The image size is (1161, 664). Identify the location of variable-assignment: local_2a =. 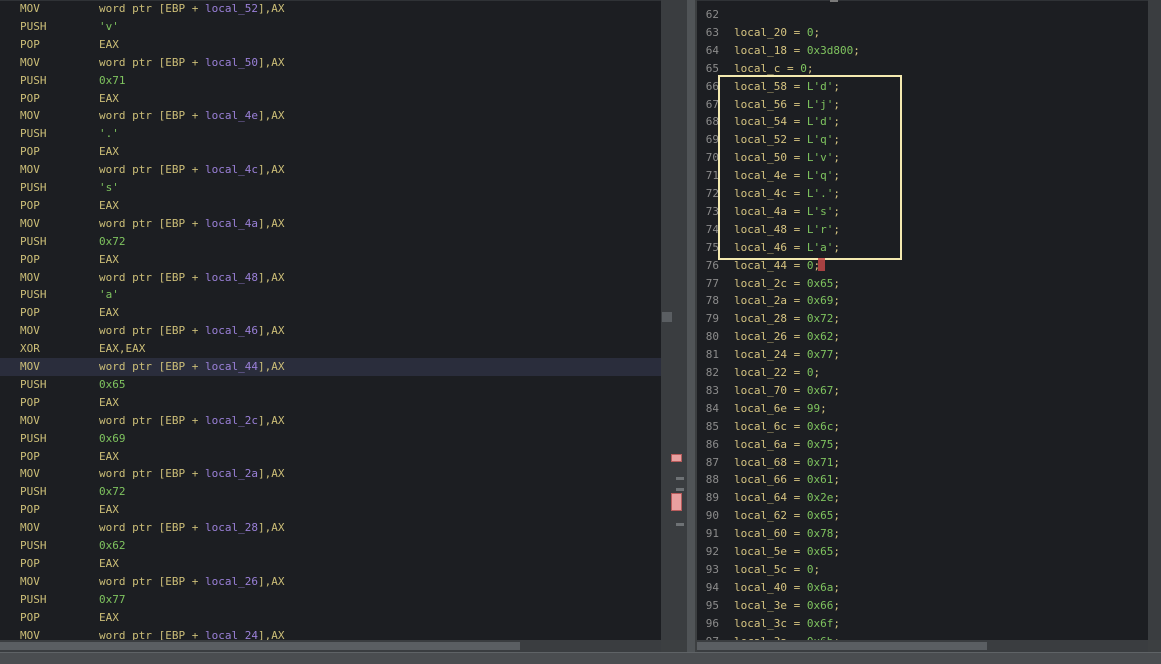
(770, 300).